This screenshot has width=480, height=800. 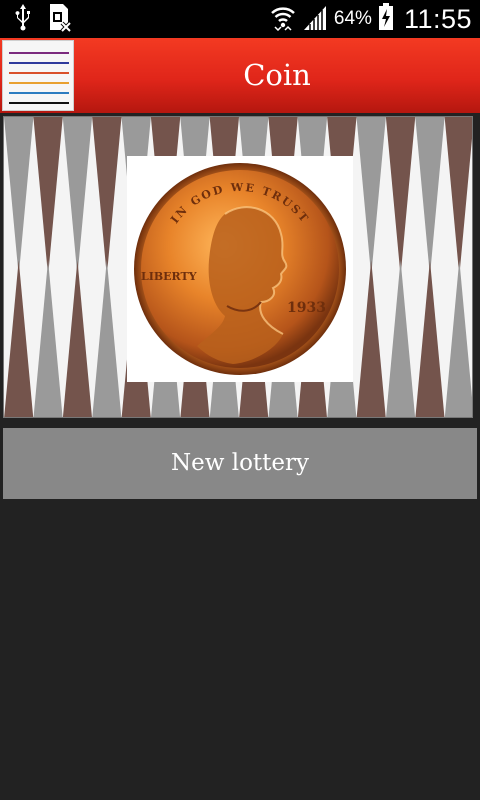 I want to click on sim-card-icon, so click(x=60, y=19).